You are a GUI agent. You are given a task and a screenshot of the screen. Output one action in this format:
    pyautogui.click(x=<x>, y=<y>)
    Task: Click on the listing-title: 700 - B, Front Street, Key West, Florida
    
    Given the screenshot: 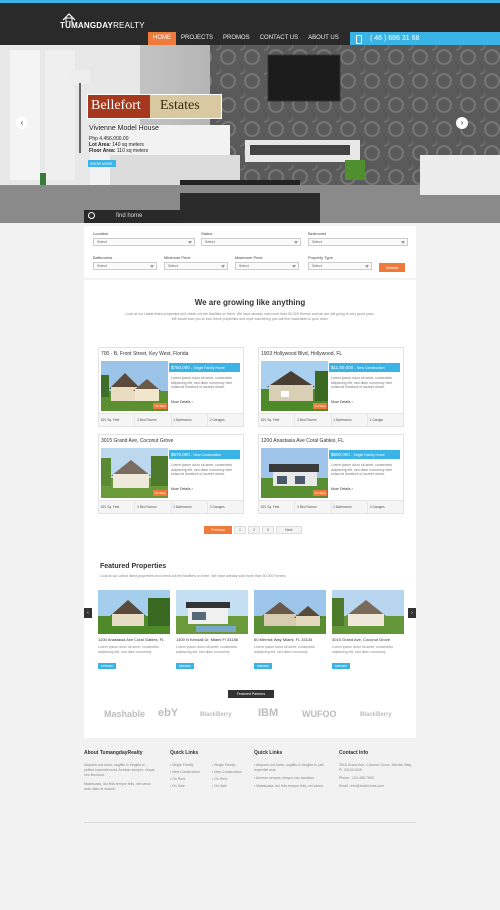 What is the action you would take?
    pyautogui.click(x=145, y=354)
    